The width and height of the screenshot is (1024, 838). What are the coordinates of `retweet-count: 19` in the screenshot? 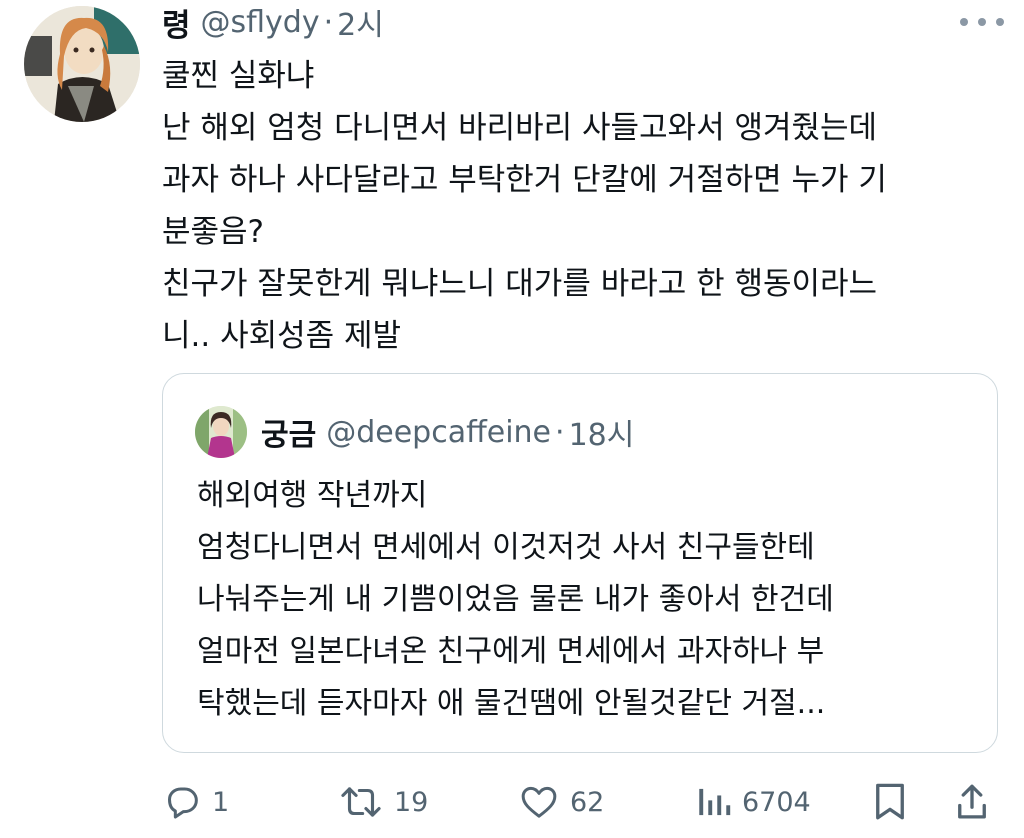 It's located at (411, 802).